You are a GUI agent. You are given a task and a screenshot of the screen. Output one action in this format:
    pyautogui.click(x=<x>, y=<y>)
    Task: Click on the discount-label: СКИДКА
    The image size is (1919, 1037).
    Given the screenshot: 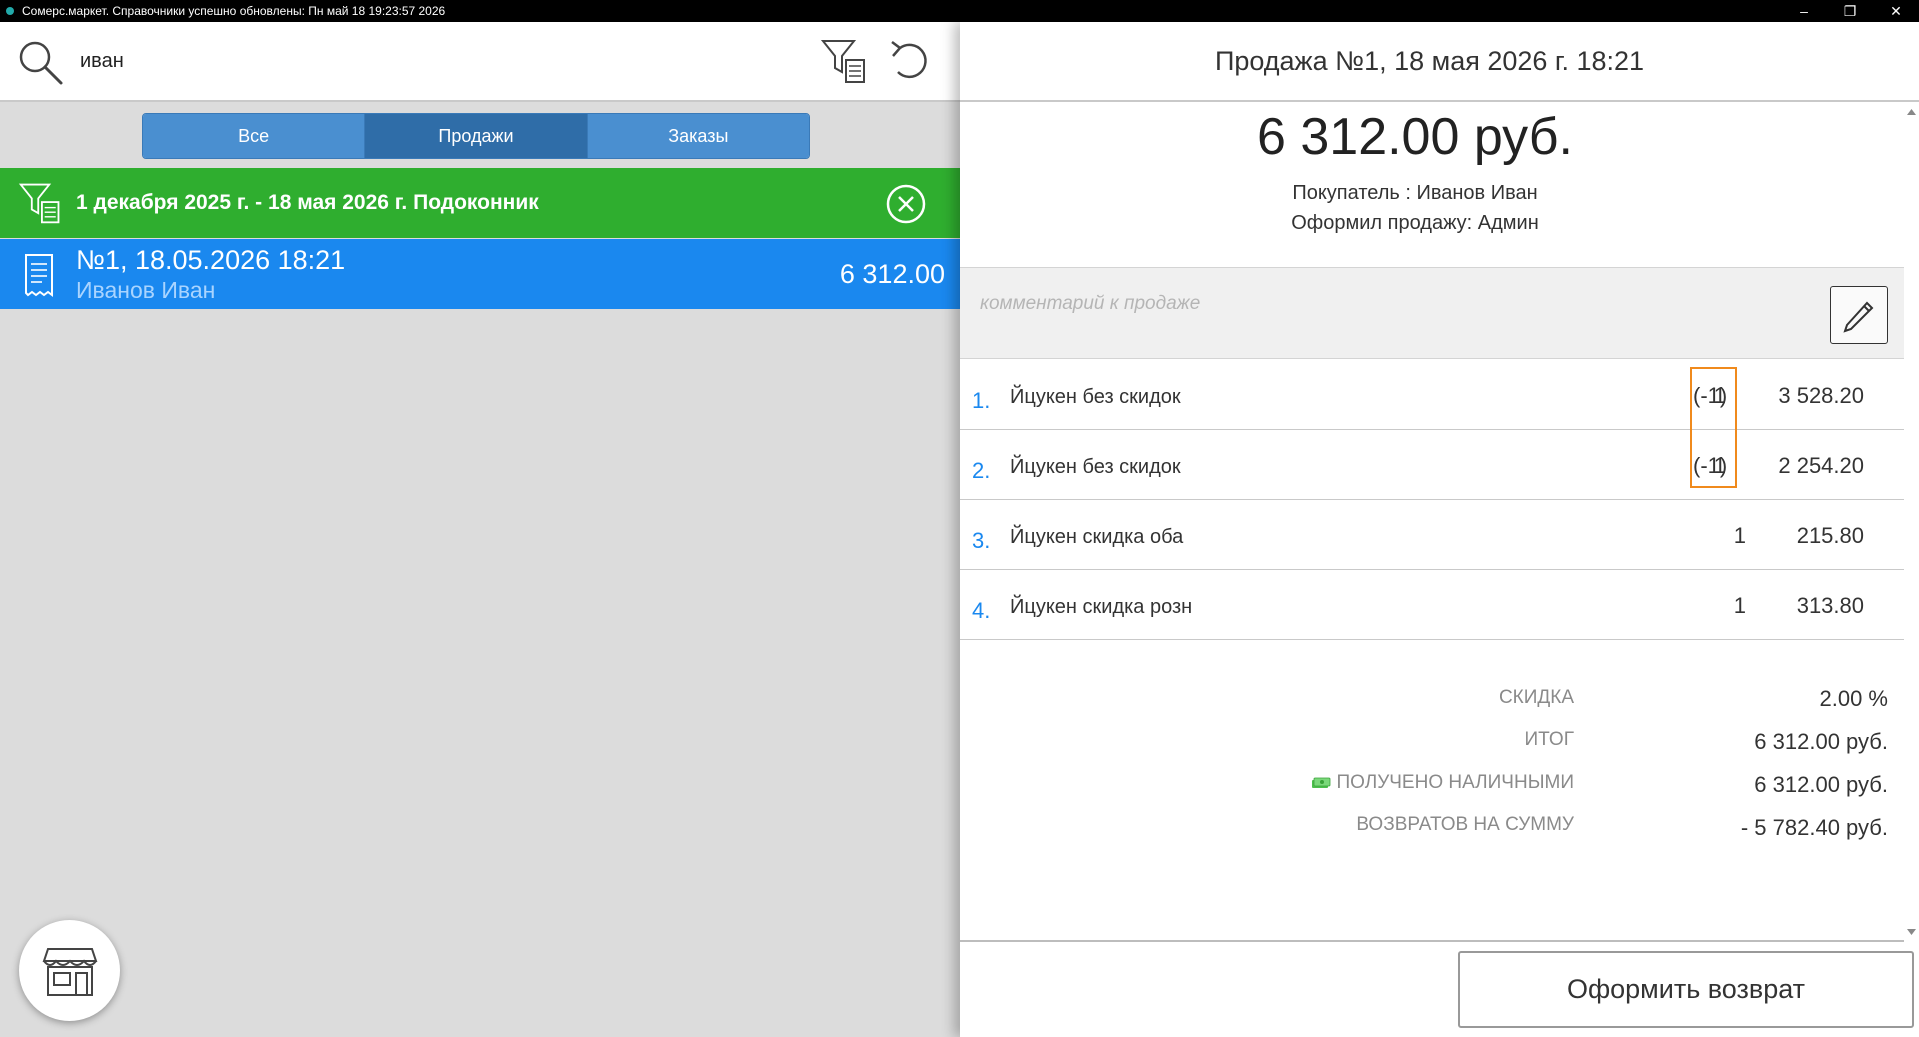 What is the action you would take?
    pyautogui.click(x=1536, y=697)
    